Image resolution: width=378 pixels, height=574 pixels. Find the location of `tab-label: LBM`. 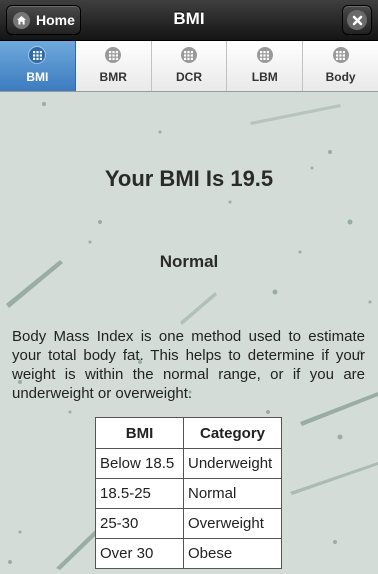

tab-label: LBM is located at coordinates (264, 77).